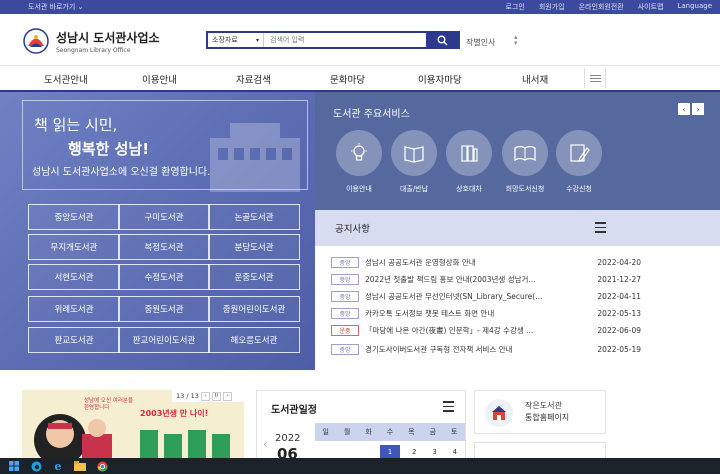 This screenshot has width=720, height=474. Describe the element at coordinates (390, 432) in the screenshot. I see `calendar-weekdays: 일월화수목금토` at that location.